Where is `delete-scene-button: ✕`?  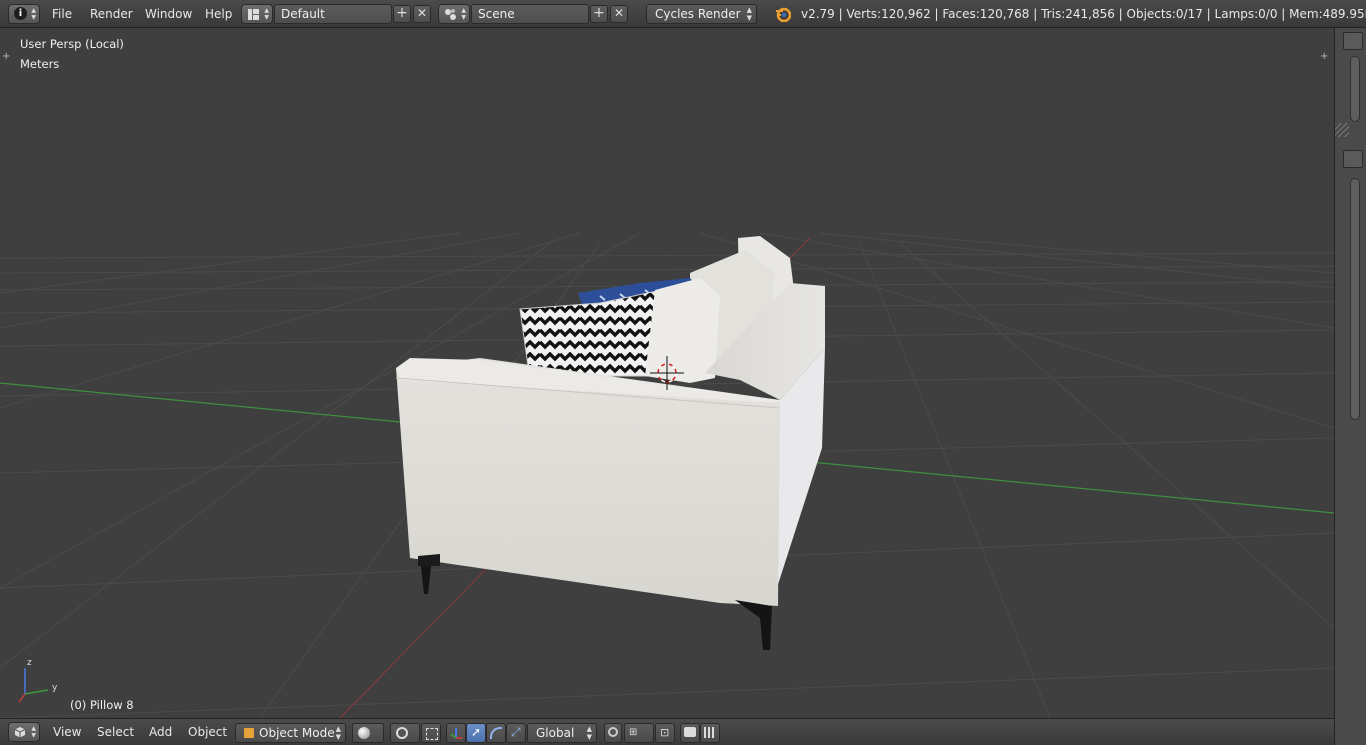
delete-scene-button: ✕ is located at coordinates (619, 14).